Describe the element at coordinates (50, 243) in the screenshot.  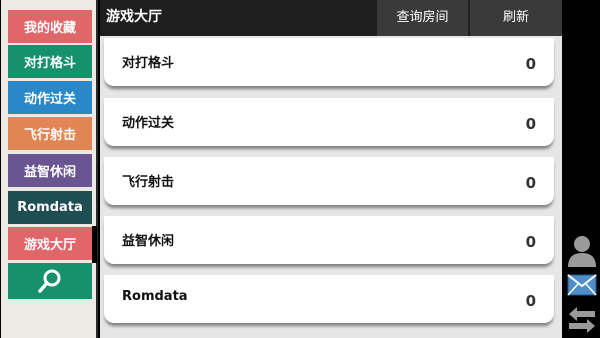
I see `sidebar-item-game-lobby: 游戏大厅` at that location.